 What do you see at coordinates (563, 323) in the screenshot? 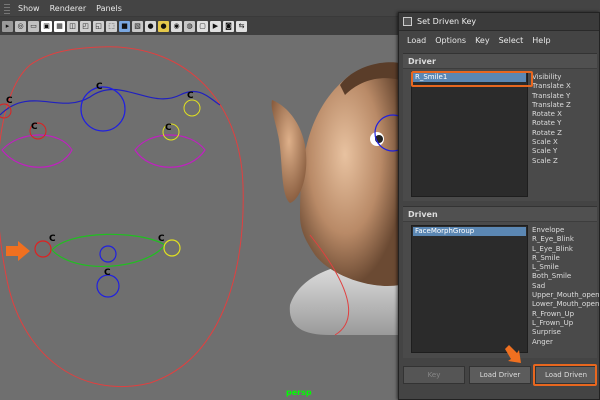
I see `driven-attribute-item: L_Frown_Up` at bounding box center [563, 323].